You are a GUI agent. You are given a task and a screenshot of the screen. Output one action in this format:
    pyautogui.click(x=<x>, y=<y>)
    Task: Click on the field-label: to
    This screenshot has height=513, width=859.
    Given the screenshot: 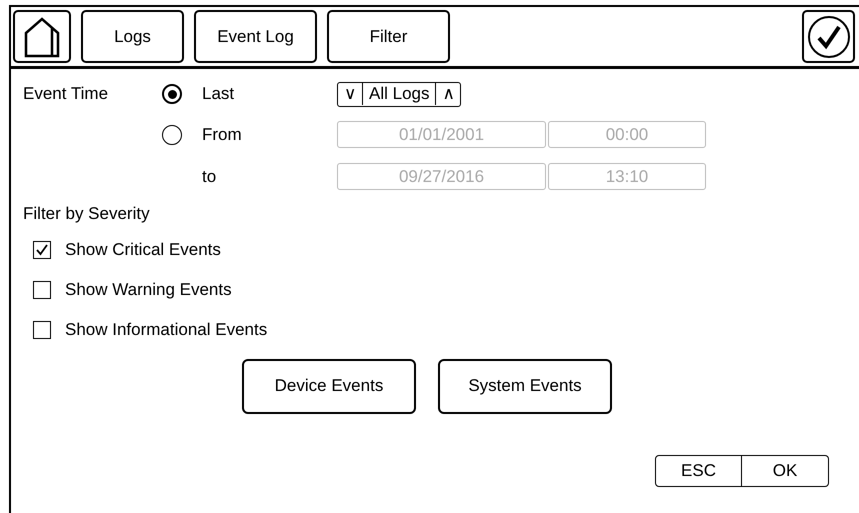 What is the action you would take?
    pyautogui.click(x=210, y=177)
    